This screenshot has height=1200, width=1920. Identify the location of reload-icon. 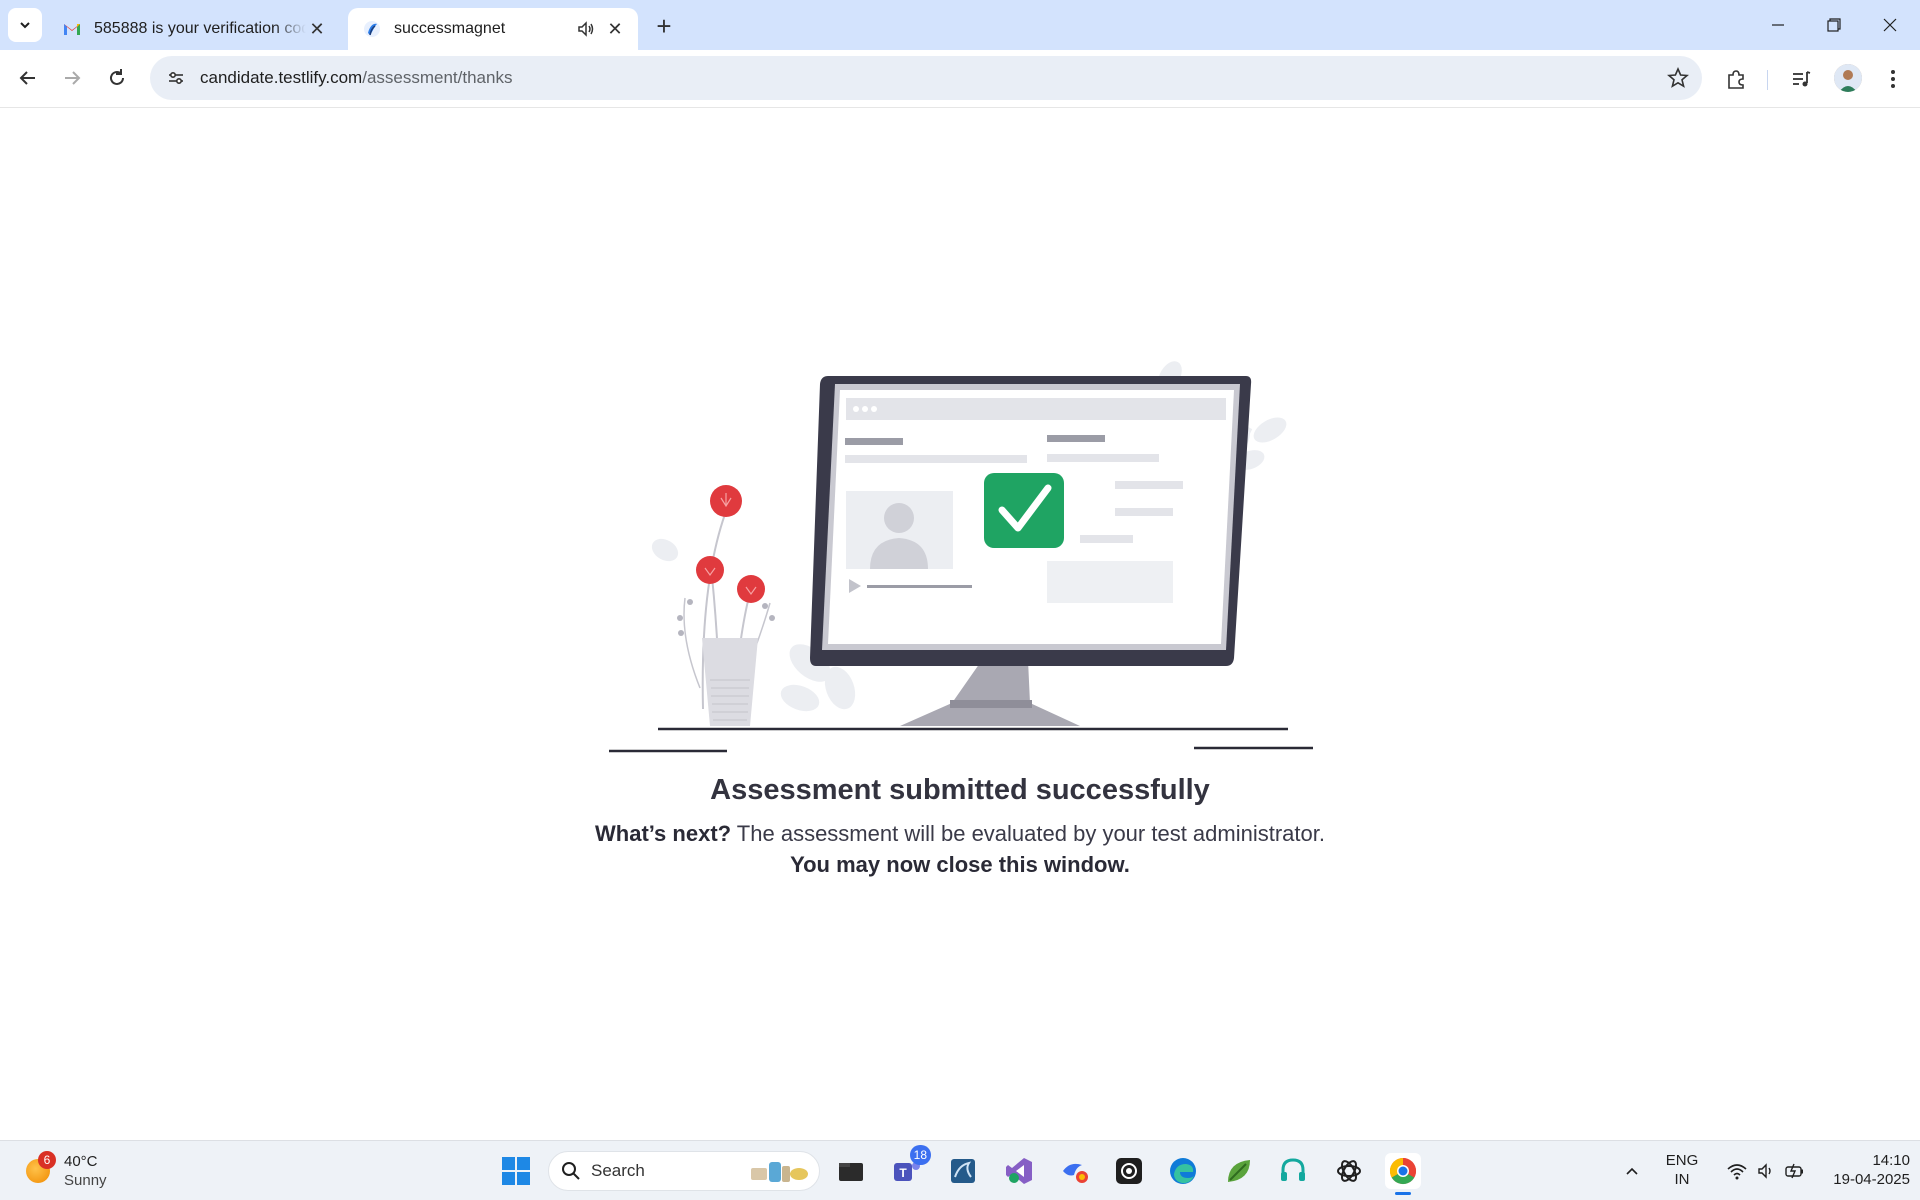
(117, 77).